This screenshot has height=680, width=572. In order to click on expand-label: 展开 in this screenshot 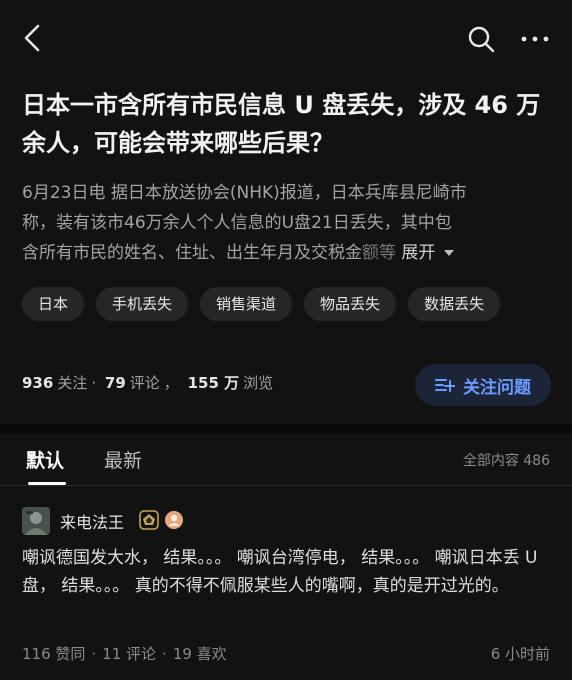, I will do `click(418, 253)`.